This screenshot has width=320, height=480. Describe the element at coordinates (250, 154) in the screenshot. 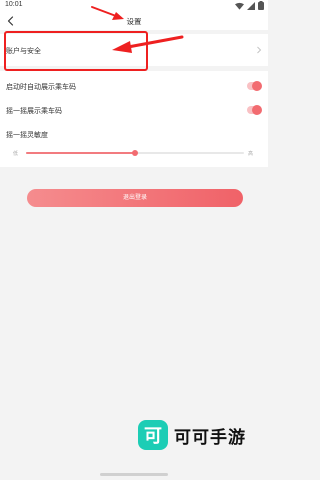

I see `sensitivity-high-label: 高` at that location.